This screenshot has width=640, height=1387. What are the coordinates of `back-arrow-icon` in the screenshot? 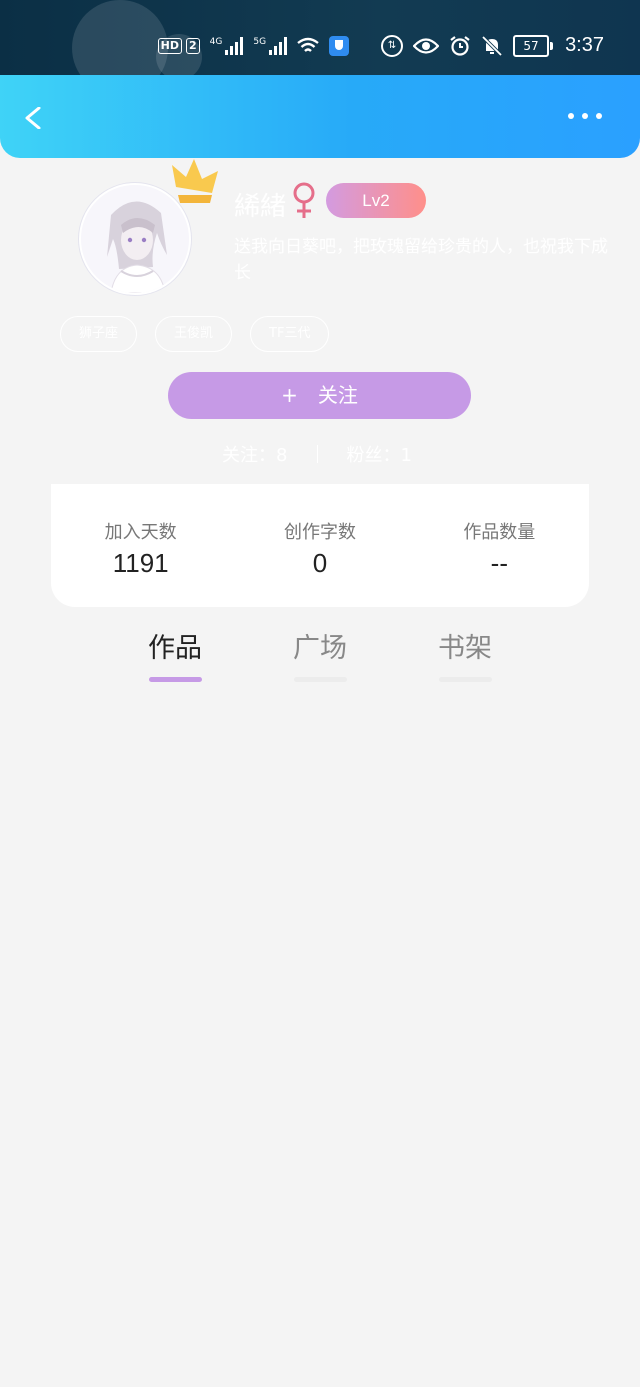 It's located at (33, 118).